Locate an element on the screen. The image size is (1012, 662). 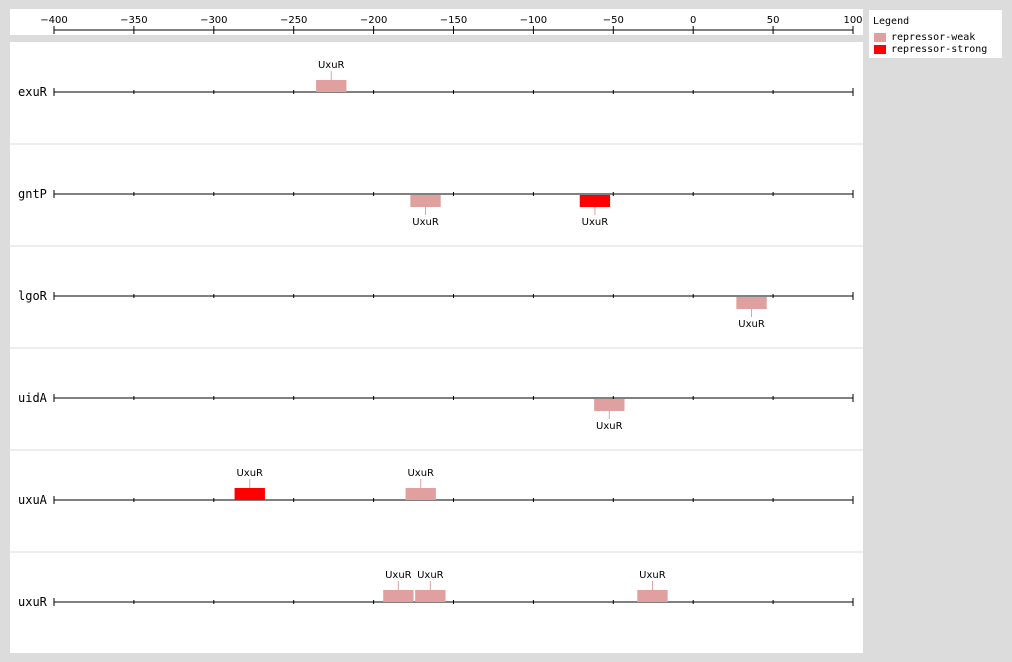
track-label: exuR is located at coordinates (33, 92).